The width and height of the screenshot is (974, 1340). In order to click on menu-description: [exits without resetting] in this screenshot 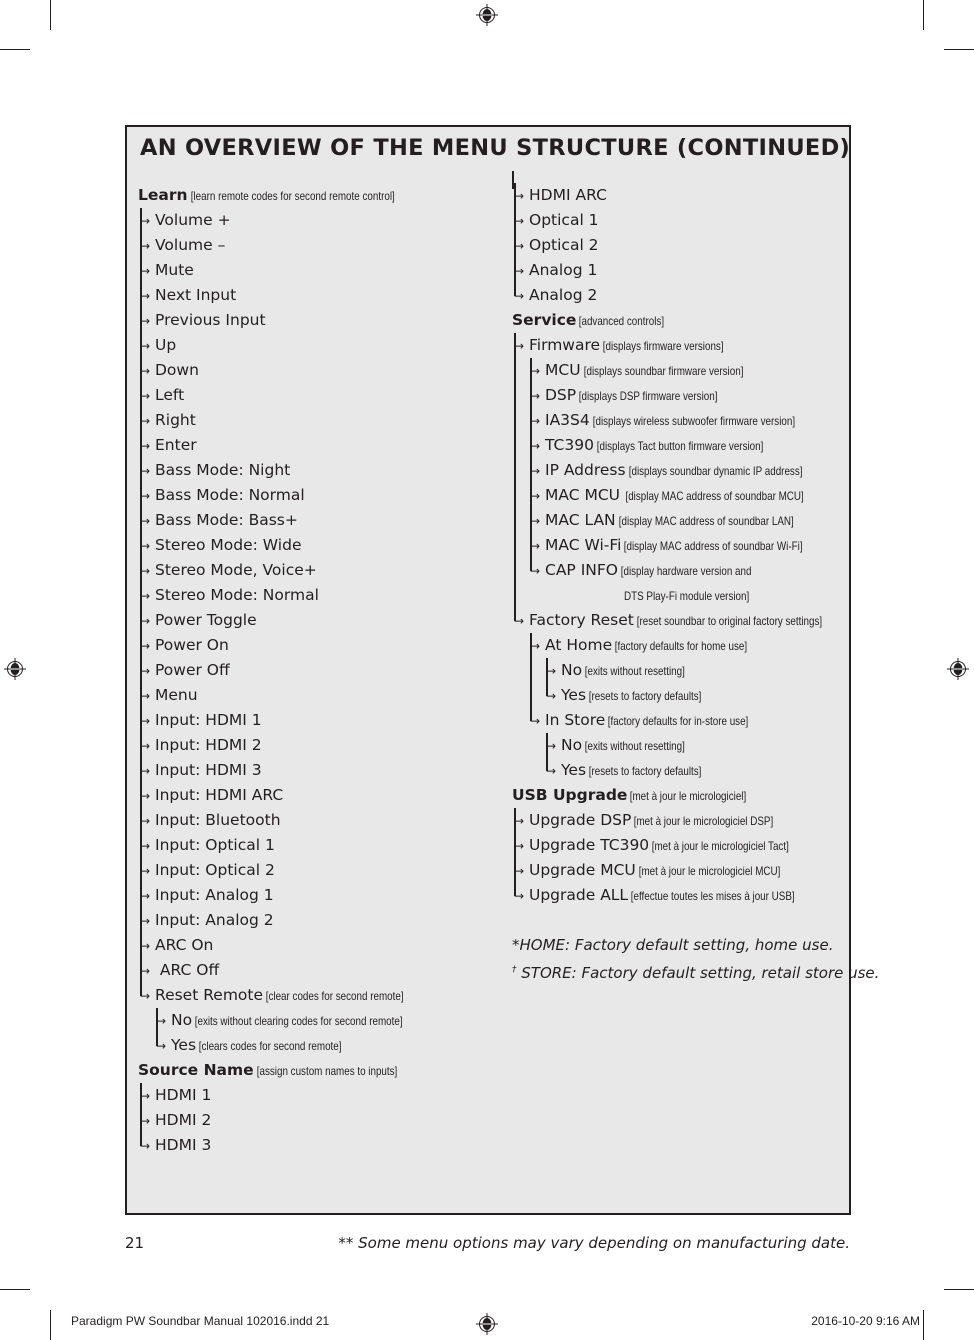, I will do `click(633, 671)`.